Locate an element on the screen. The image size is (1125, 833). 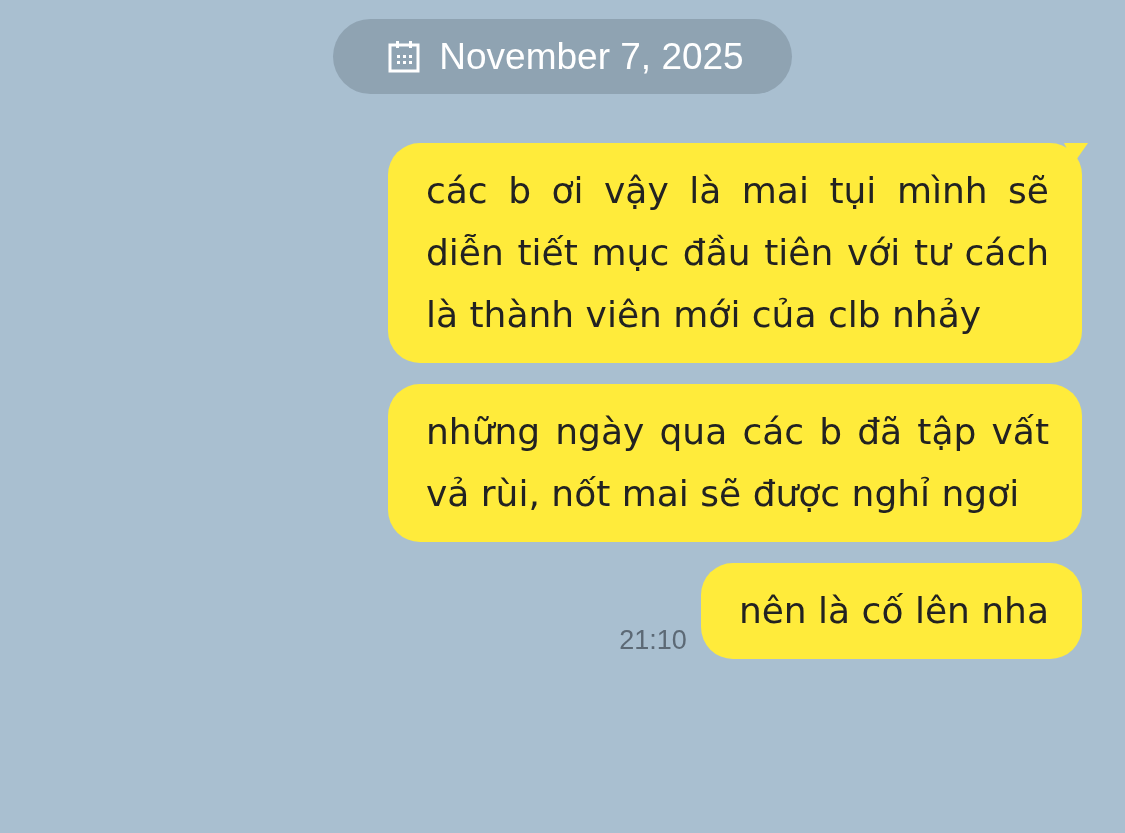
date-label: November 7, 2025 is located at coordinates (591, 56).